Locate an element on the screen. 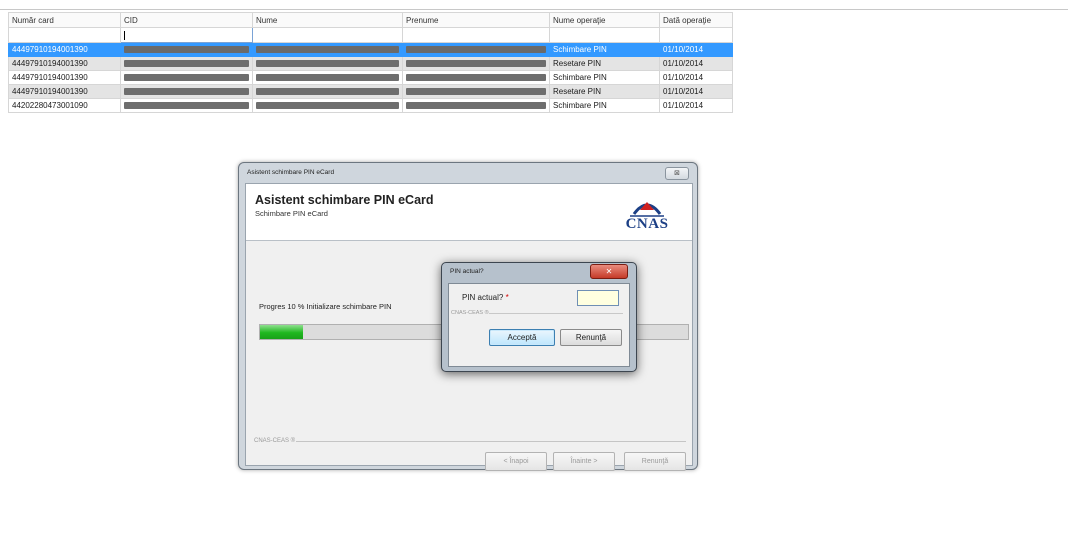 The width and height of the screenshot is (1068, 542). current-pin-input is located at coordinates (598, 298).